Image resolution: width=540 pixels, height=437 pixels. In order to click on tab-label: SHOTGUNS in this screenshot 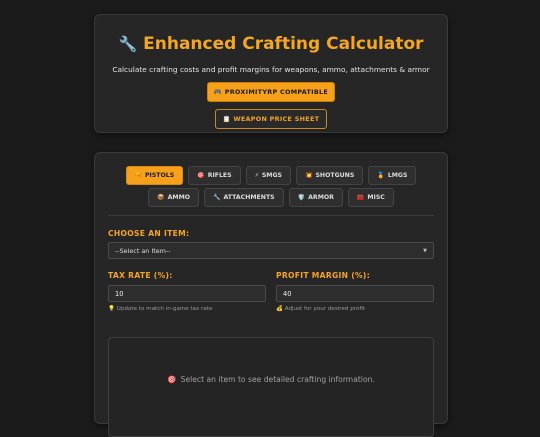, I will do `click(335, 175)`.